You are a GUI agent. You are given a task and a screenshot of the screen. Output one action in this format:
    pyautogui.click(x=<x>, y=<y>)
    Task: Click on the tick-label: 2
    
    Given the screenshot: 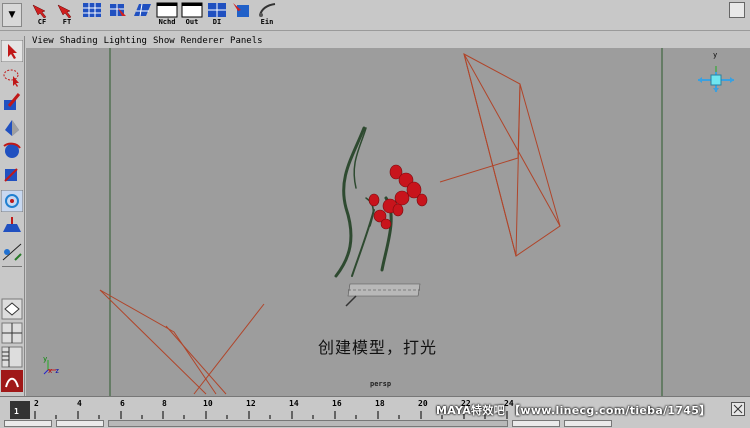 What is the action you would take?
    pyautogui.click(x=36, y=403)
    